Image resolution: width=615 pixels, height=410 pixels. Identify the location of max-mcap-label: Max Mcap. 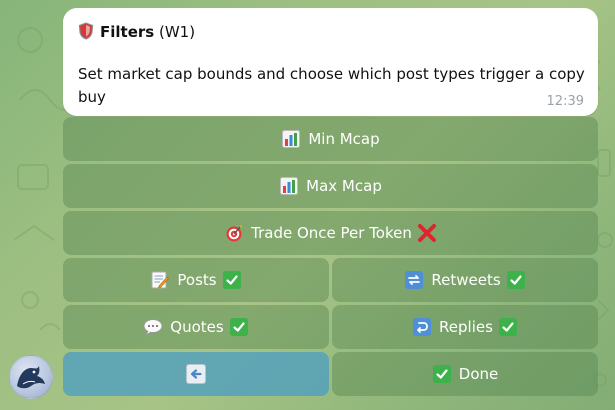
(344, 186).